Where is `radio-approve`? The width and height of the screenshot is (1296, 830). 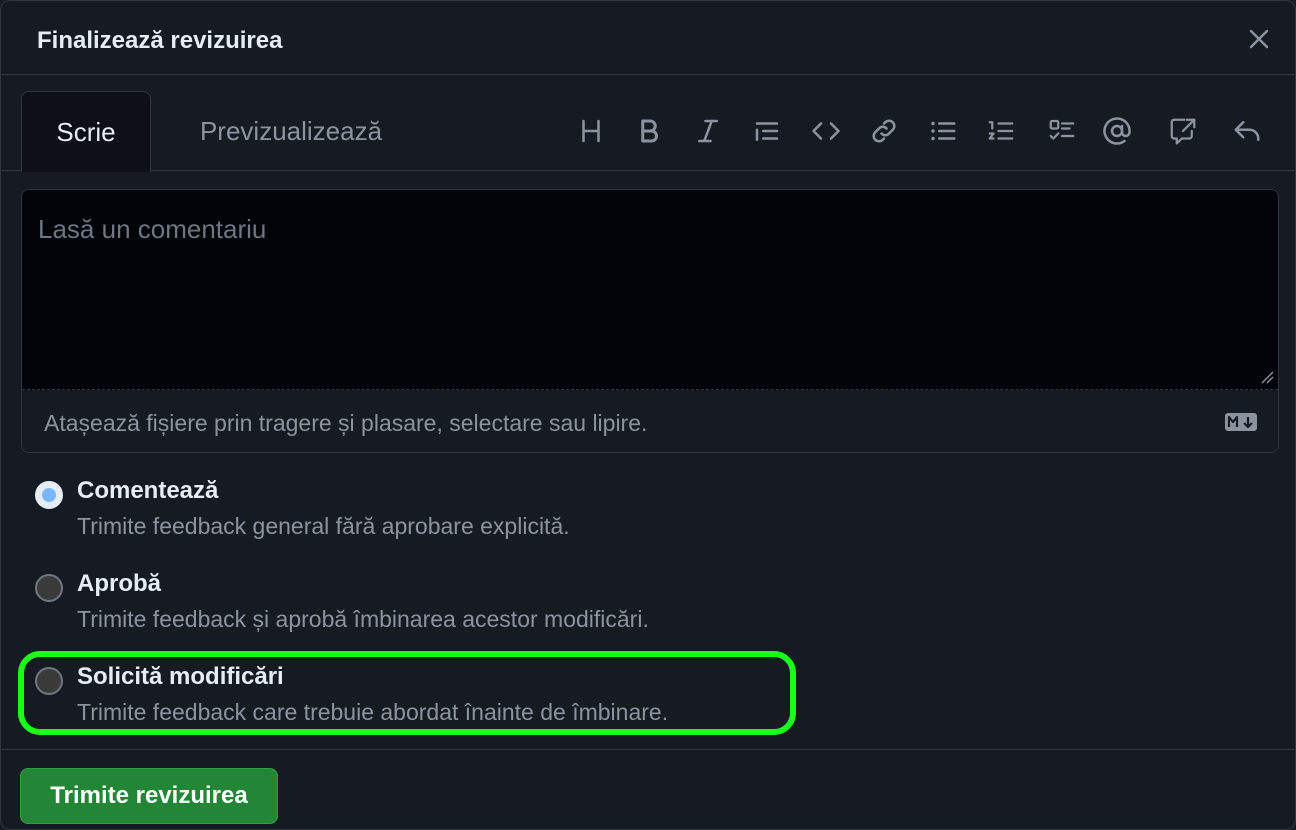
radio-approve is located at coordinates (49, 588).